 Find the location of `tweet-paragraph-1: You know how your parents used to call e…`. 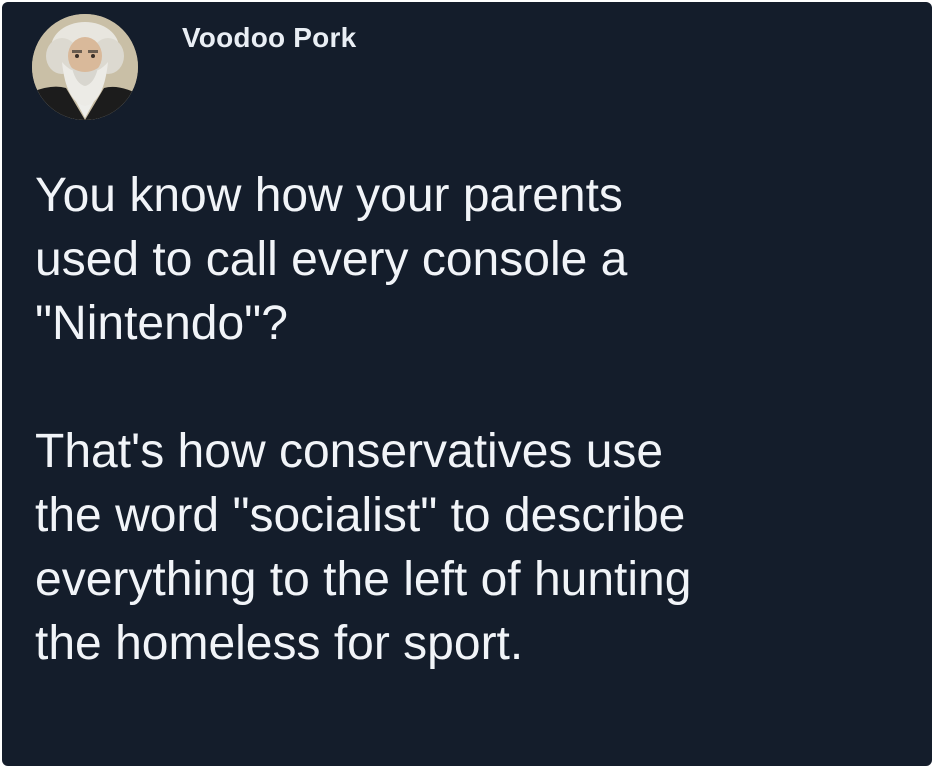

tweet-paragraph-1: You know how your parents used to call e… is located at coordinates (331, 259).